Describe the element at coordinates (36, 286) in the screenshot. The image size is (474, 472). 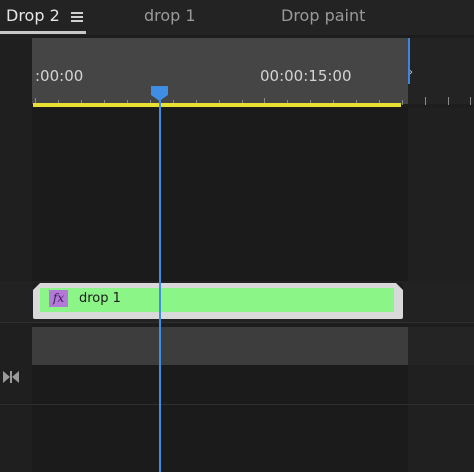
I see `clip-corner-left` at that location.